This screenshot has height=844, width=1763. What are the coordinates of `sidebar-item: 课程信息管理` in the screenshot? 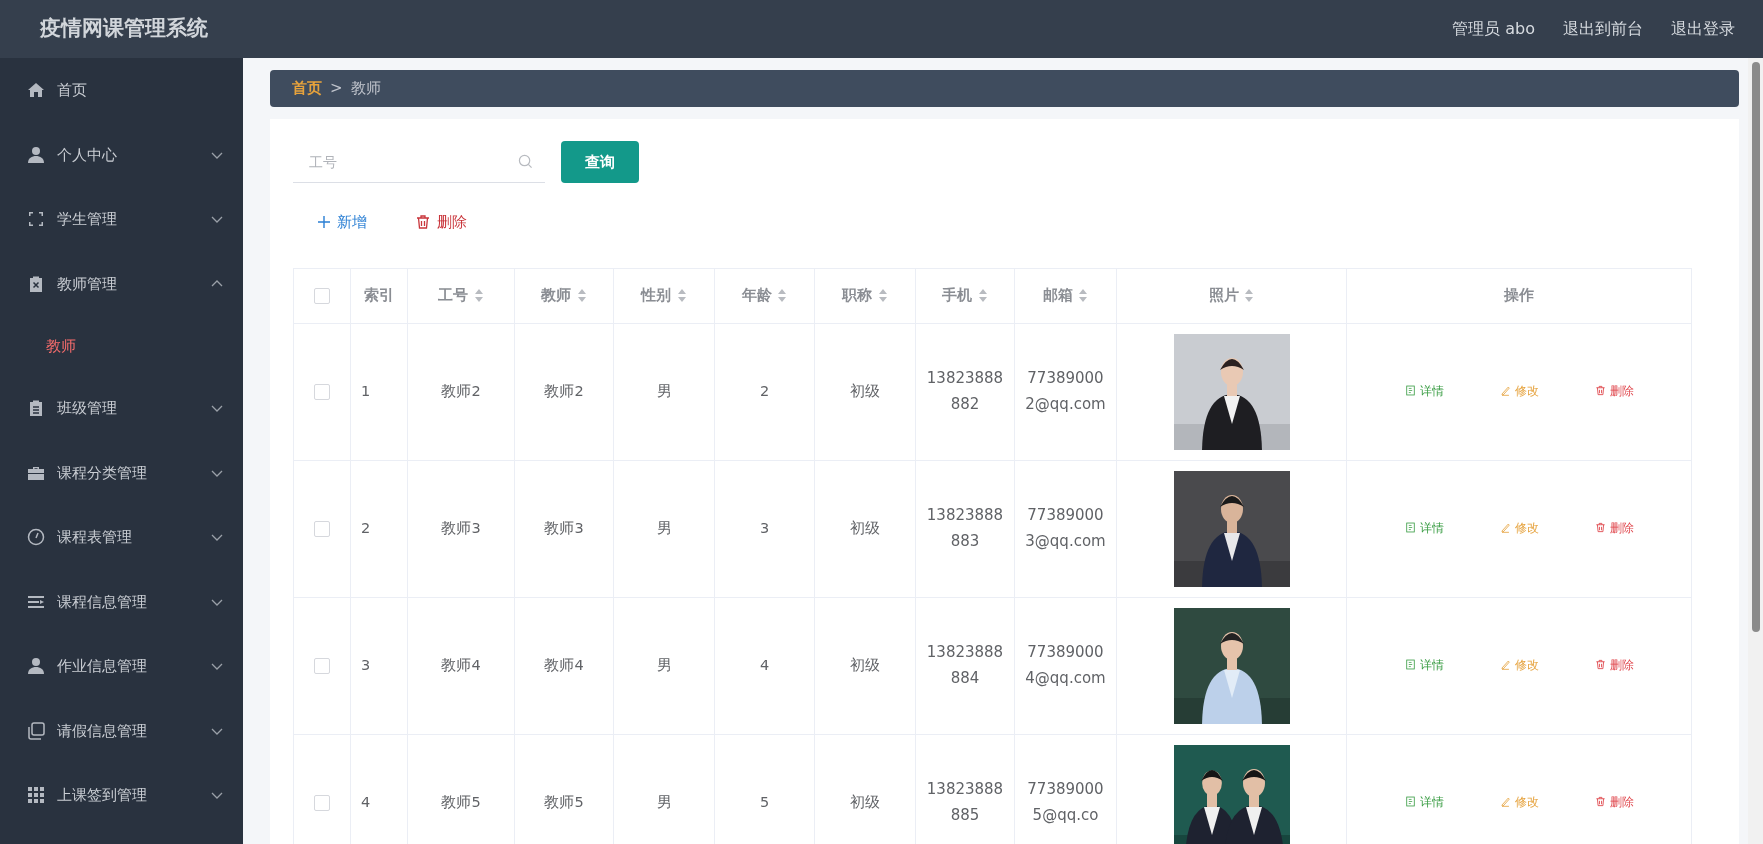 It's located at (121, 601).